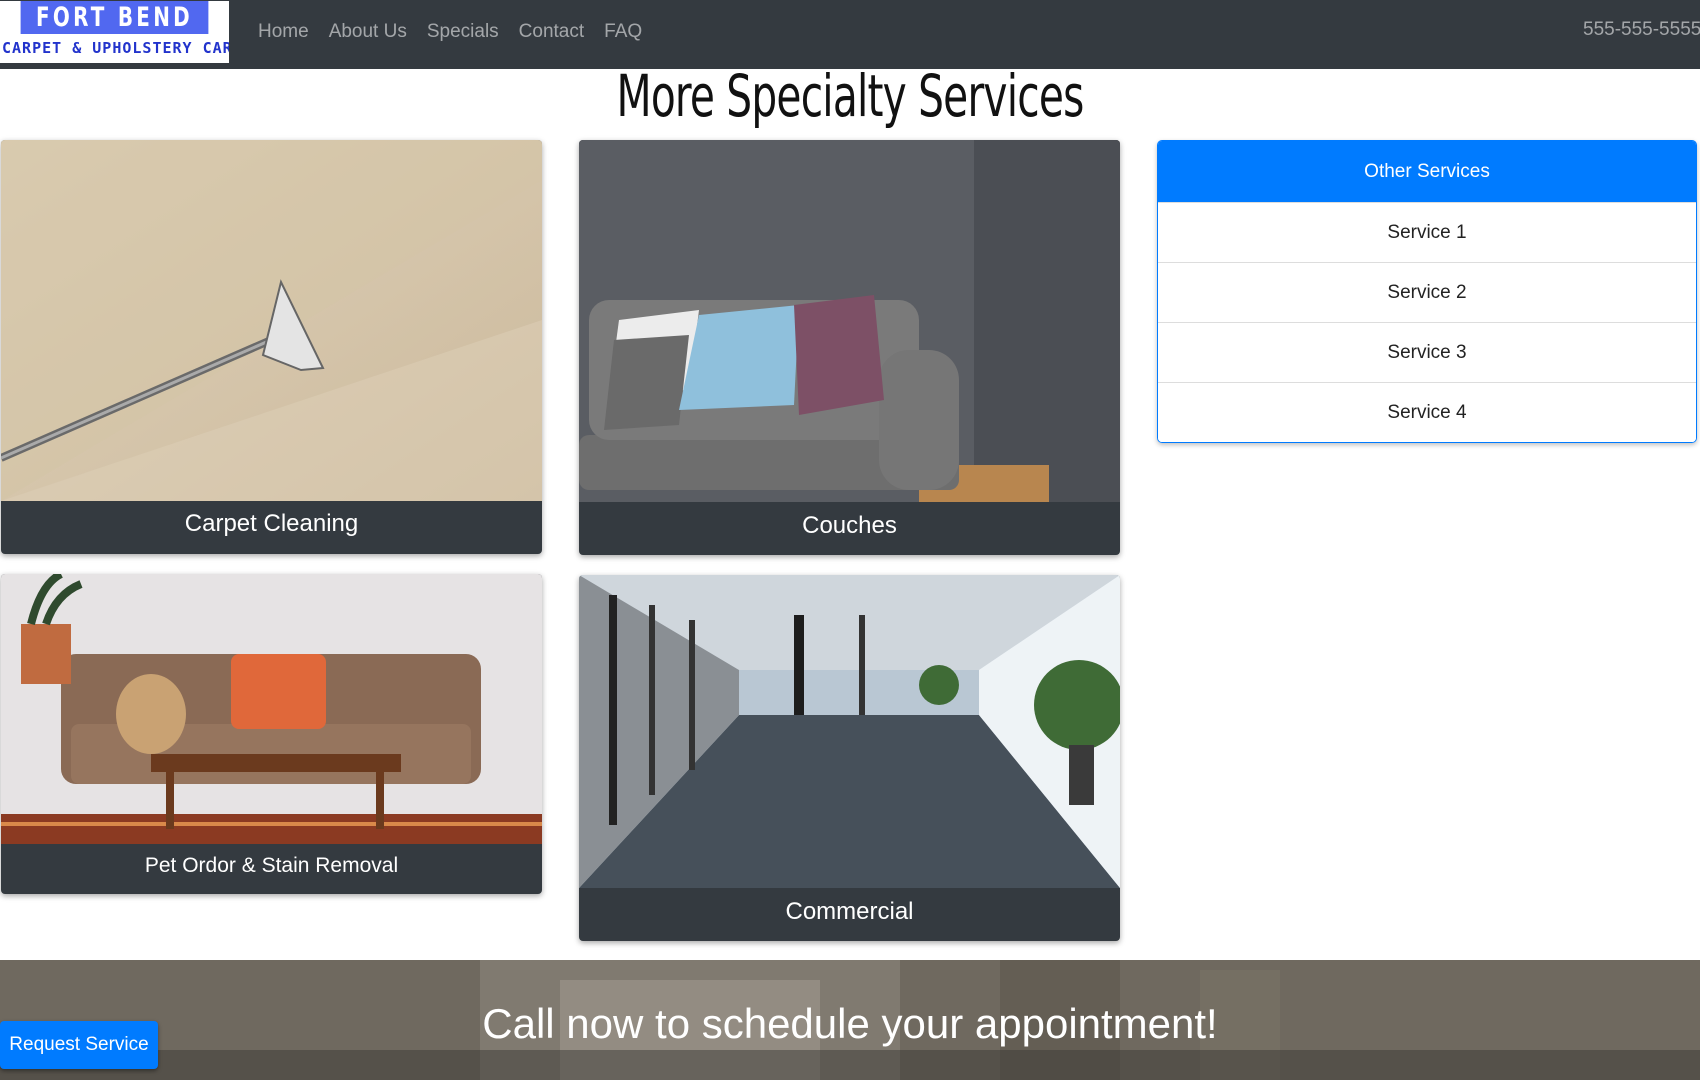  I want to click on commercial-image, so click(849, 731).